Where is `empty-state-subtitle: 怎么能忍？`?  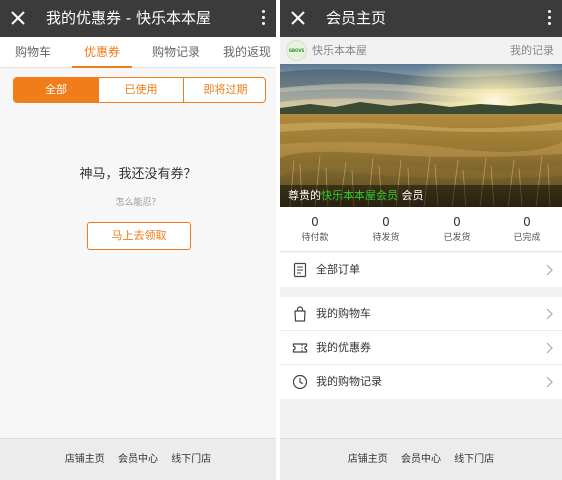
empty-state-subtitle: 怎么能忍？ is located at coordinates (138, 203).